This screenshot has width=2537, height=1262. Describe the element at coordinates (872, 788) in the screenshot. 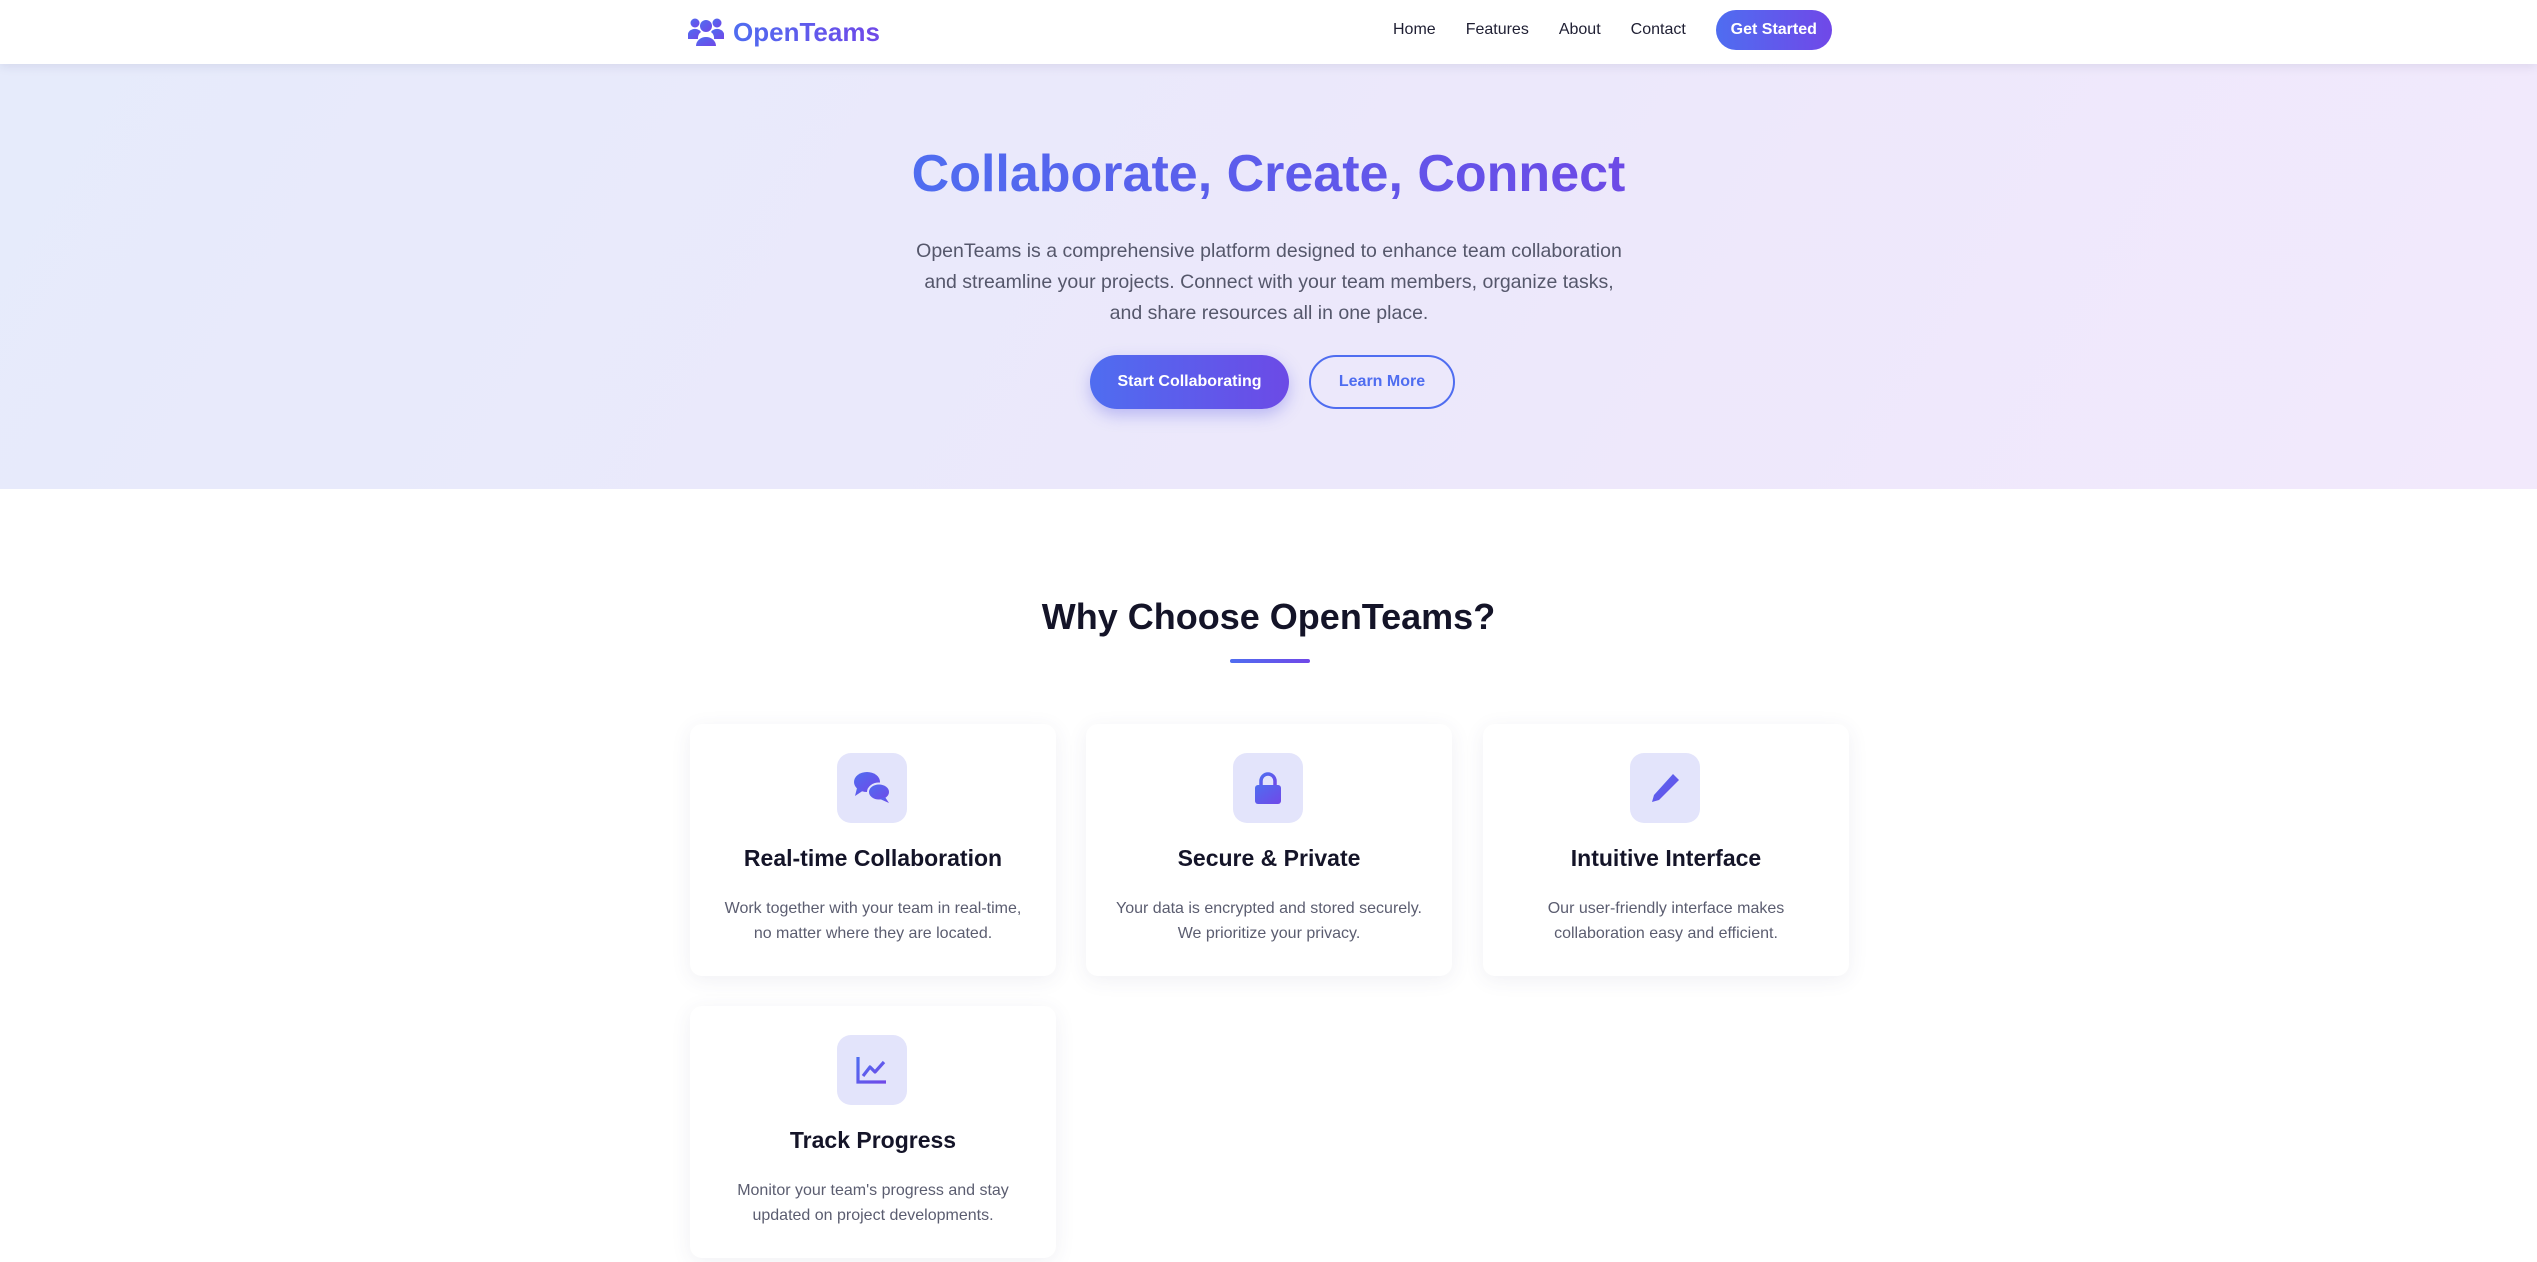

I see `comments-icon` at that location.